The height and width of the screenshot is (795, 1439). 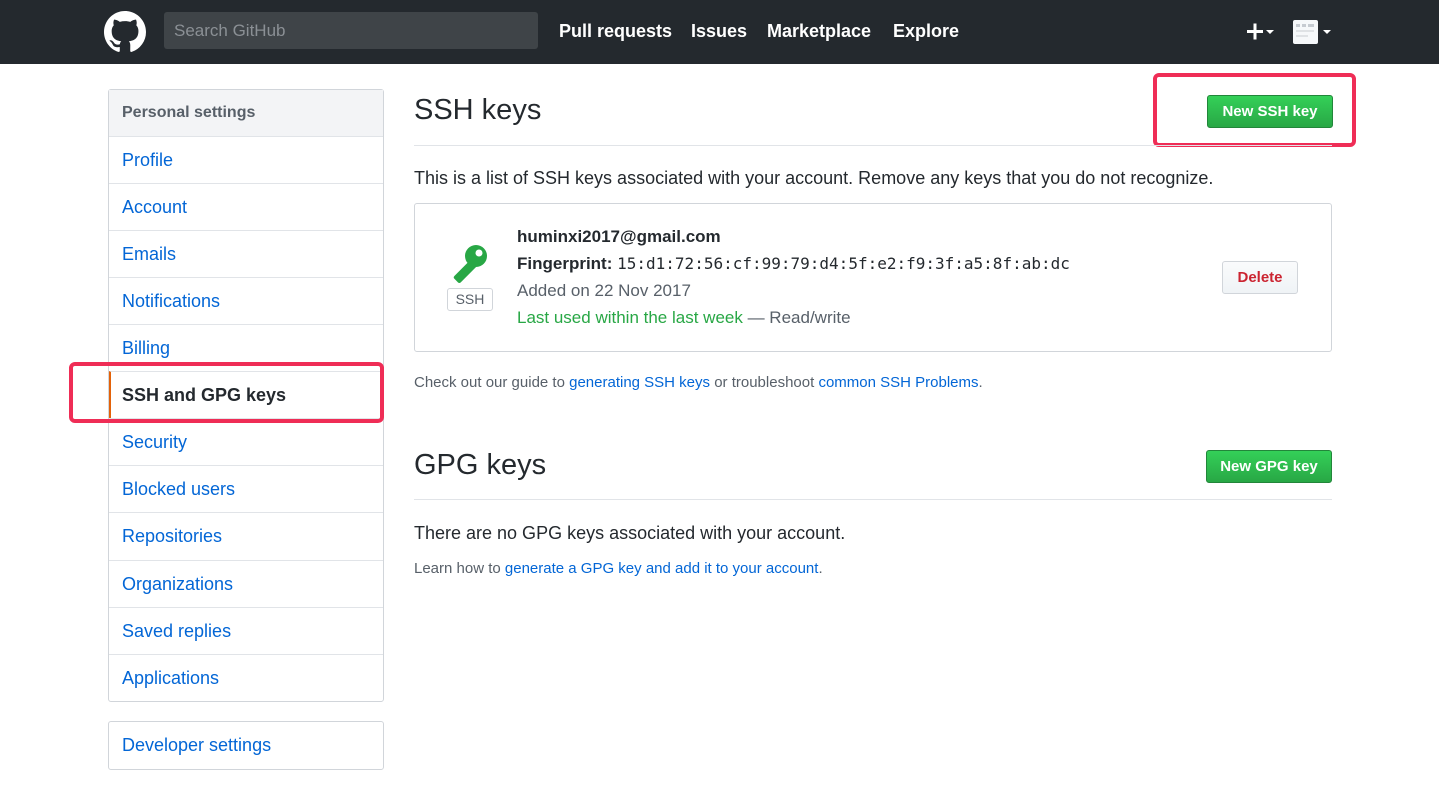 I want to click on nav-marketplace: Marketplace, so click(x=819, y=31).